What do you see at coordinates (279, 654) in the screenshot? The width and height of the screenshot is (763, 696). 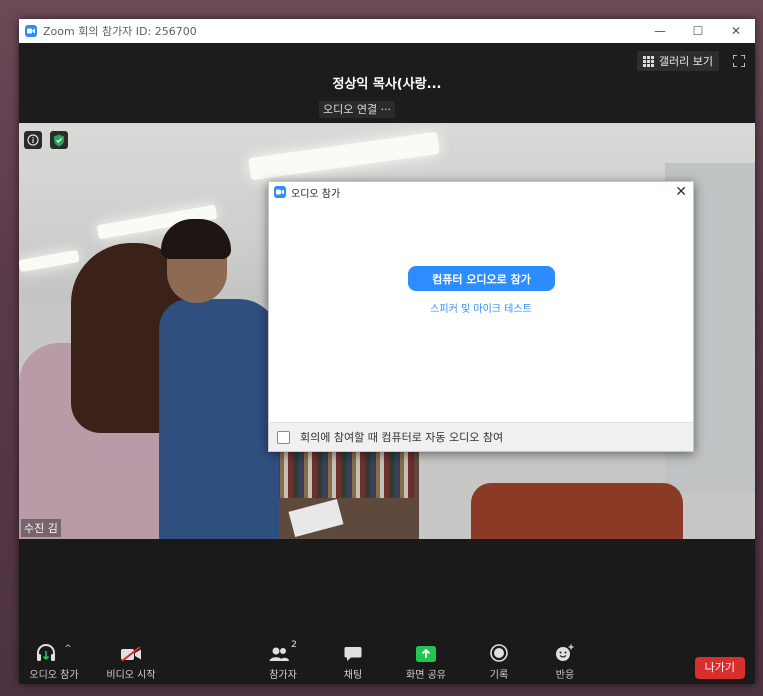 I see `participants-icon` at bounding box center [279, 654].